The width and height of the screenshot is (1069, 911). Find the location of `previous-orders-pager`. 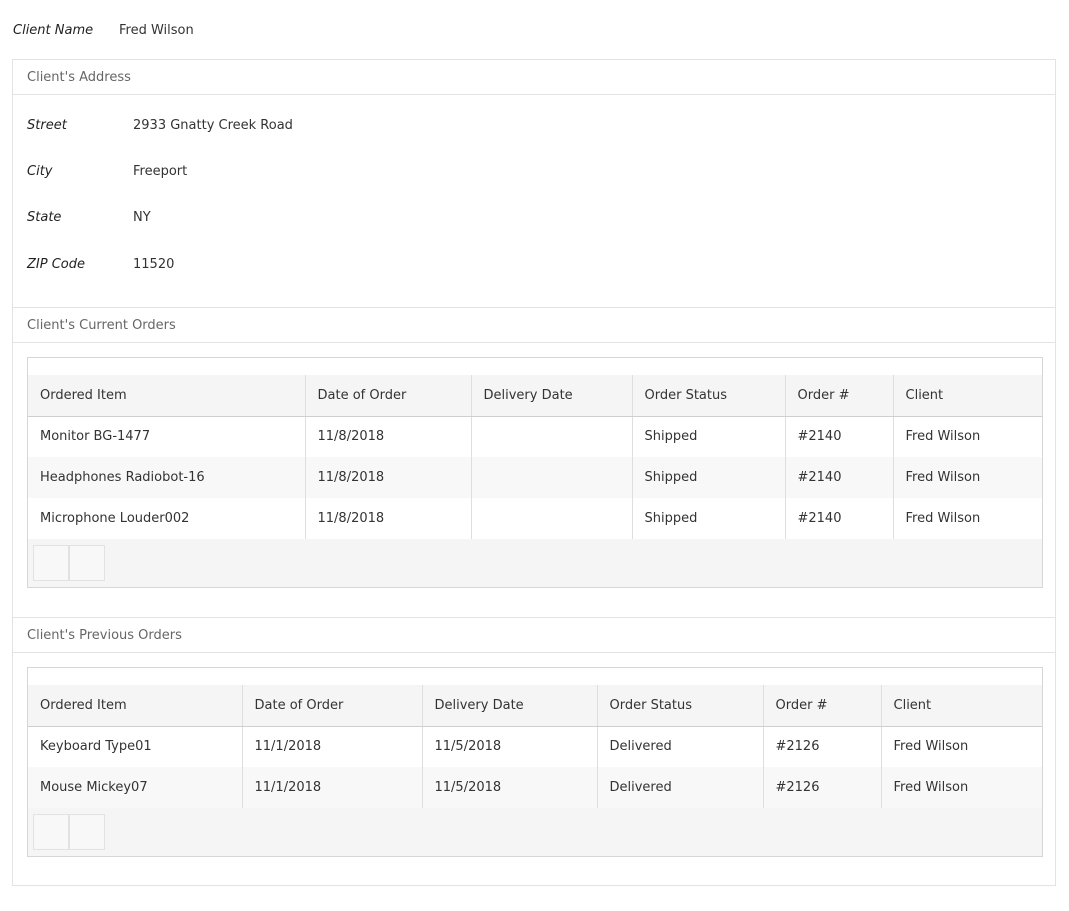

previous-orders-pager is located at coordinates (535, 832).